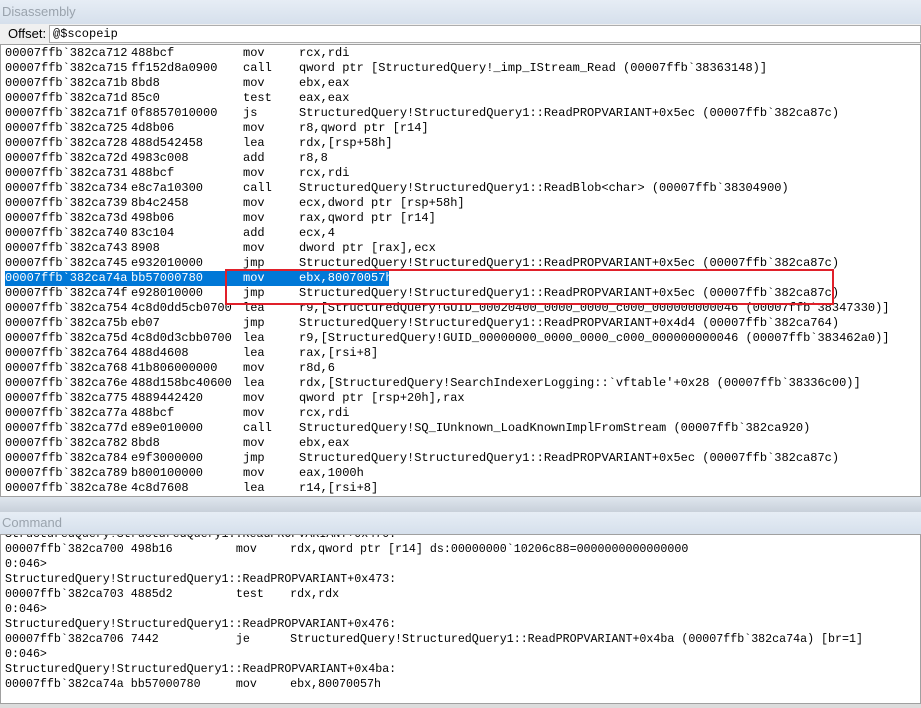  What do you see at coordinates (26, 609) in the screenshot?
I see `address: 0:046>` at bounding box center [26, 609].